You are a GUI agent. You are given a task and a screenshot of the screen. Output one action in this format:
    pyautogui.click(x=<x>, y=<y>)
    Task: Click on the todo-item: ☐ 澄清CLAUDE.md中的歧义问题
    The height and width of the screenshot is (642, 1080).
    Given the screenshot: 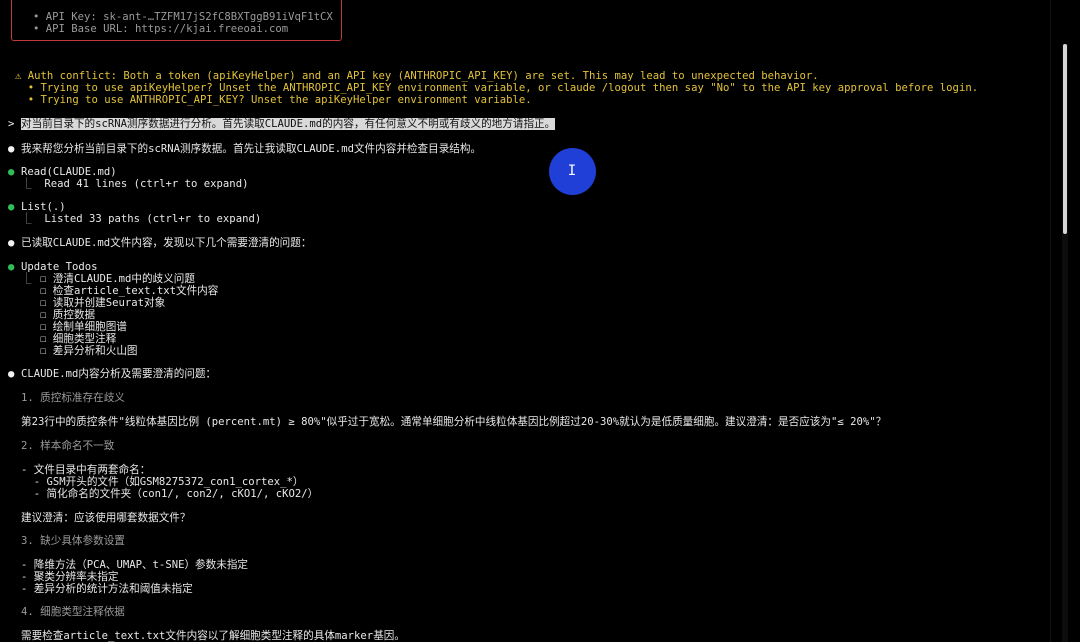 What is the action you would take?
    pyautogui.click(x=117, y=279)
    